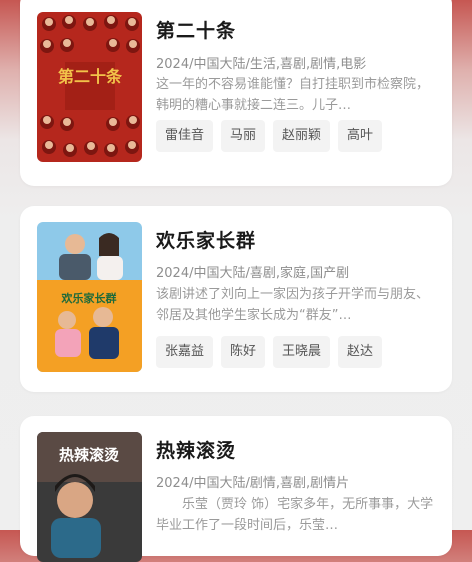 This screenshot has width=472, height=562. I want to click on cast-tags: 张嘉益 陈好 王晓晨 赵达, so click(269, 352).